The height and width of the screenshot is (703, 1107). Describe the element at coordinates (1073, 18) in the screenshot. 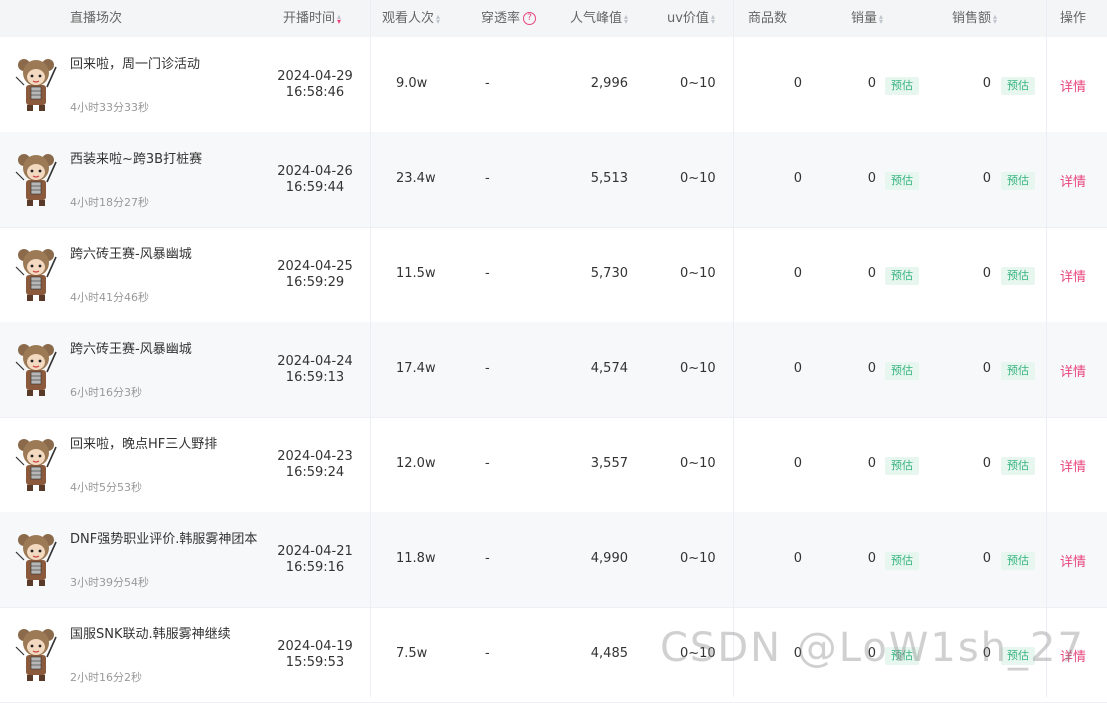

I see `col-actions-header: 操作` at that location.